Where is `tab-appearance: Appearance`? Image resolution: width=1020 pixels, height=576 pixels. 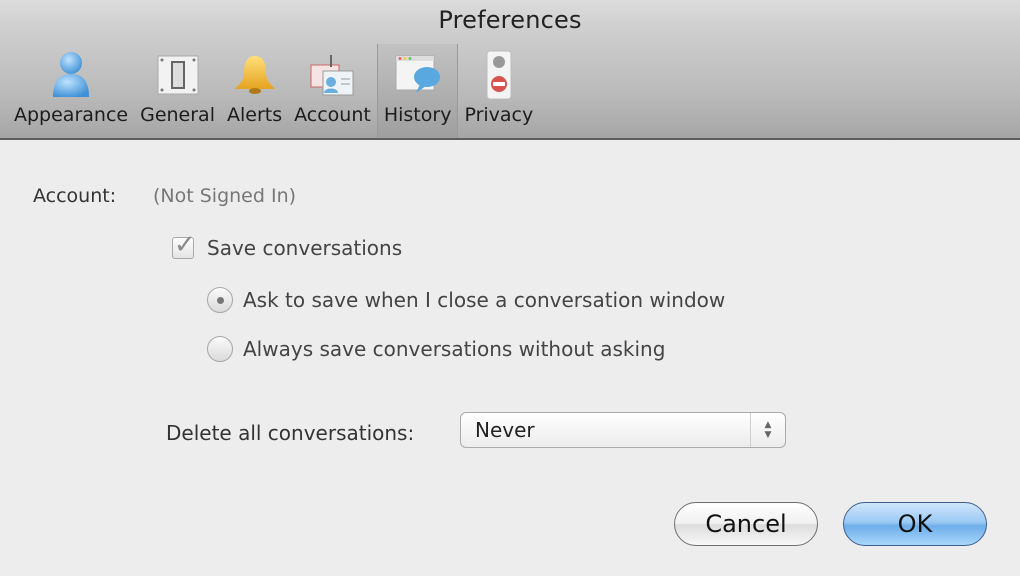 tab-appearance: Appearance is located at coordinates (71, 91).